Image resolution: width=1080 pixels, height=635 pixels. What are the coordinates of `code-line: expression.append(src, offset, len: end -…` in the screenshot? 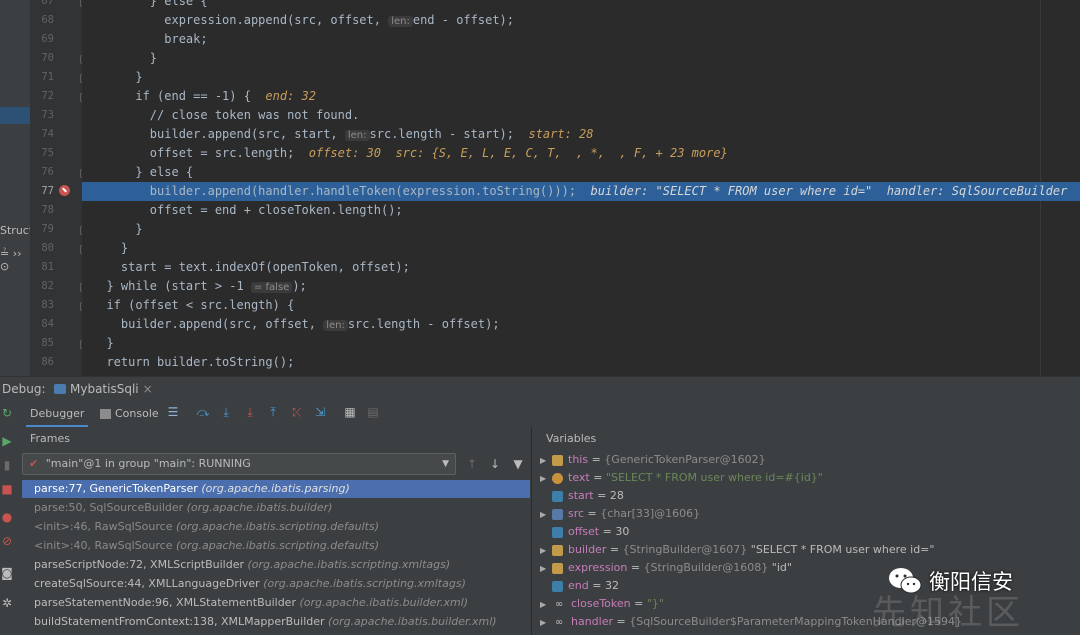 It's located at (581, 20).